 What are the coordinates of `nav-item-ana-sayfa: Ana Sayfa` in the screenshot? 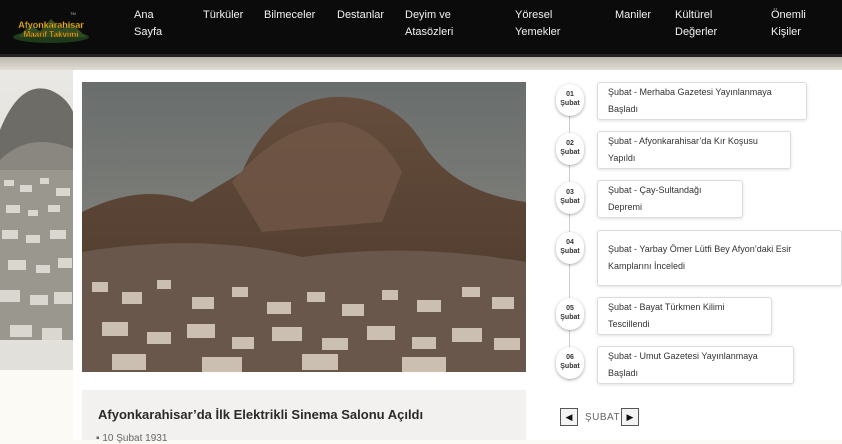 It's located at (148, 24).